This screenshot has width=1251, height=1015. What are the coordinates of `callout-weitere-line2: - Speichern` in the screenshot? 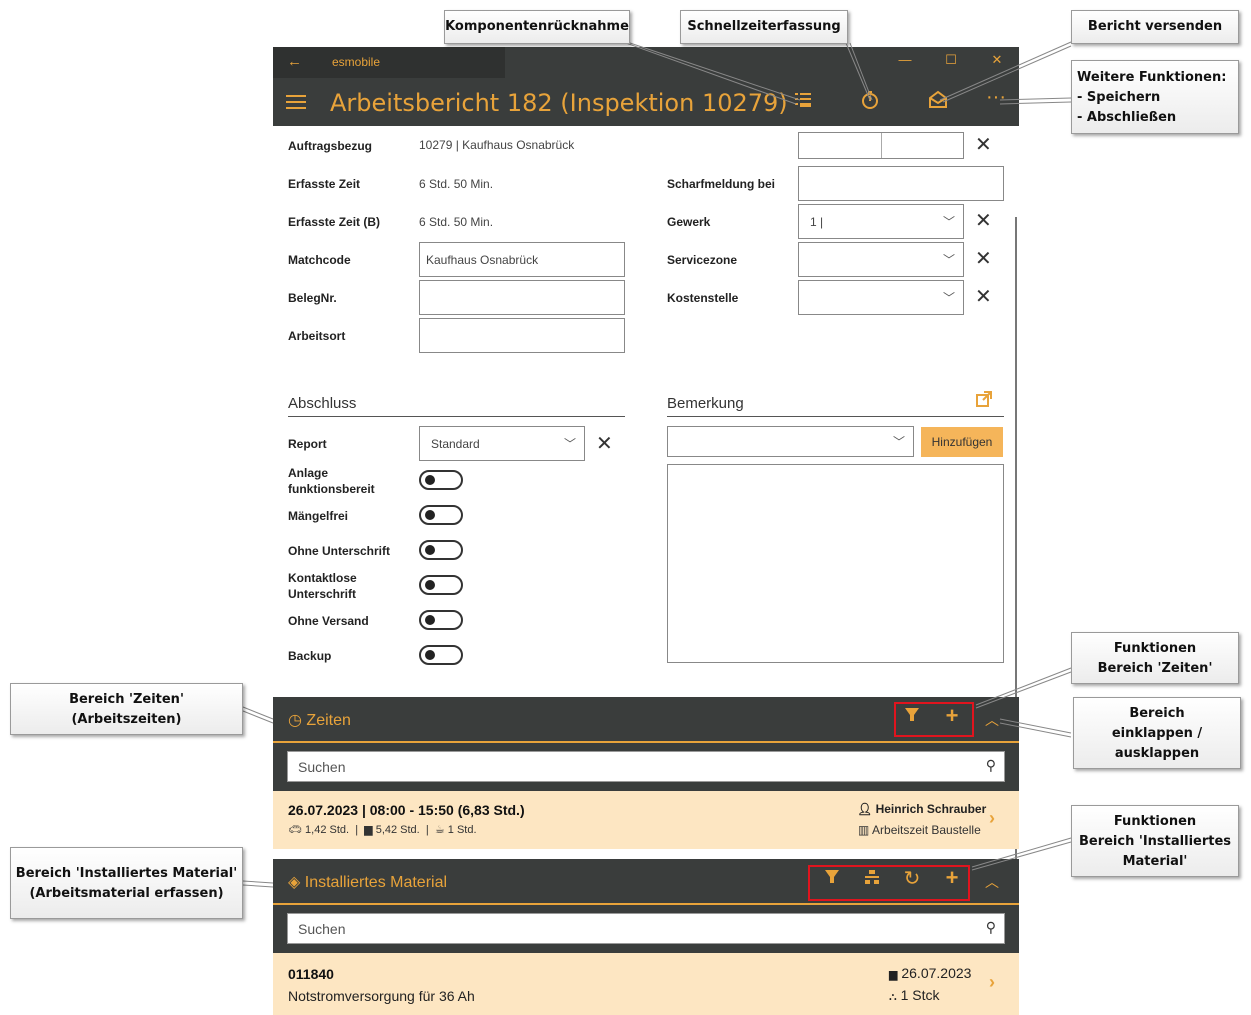 It's located at (1119, 97).